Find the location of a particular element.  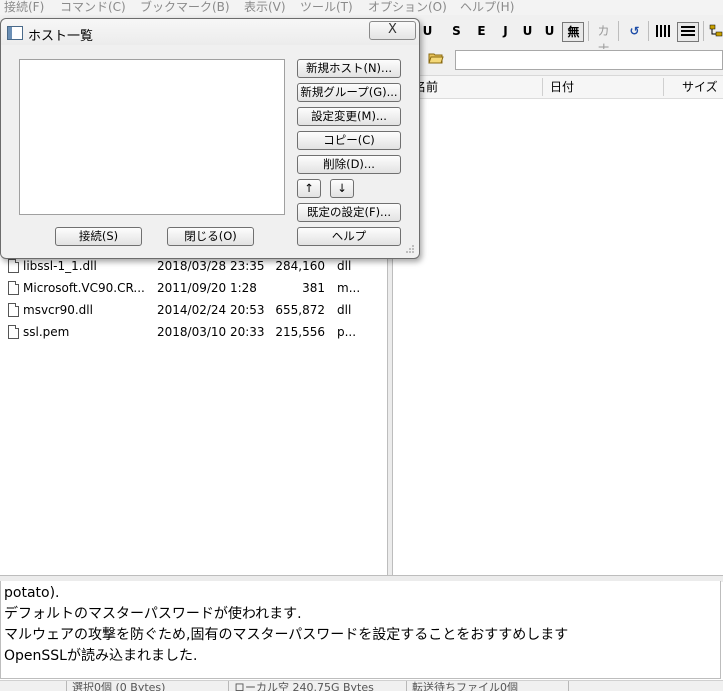

copy-button: コピー(C) is located at coordinates (349, 140).